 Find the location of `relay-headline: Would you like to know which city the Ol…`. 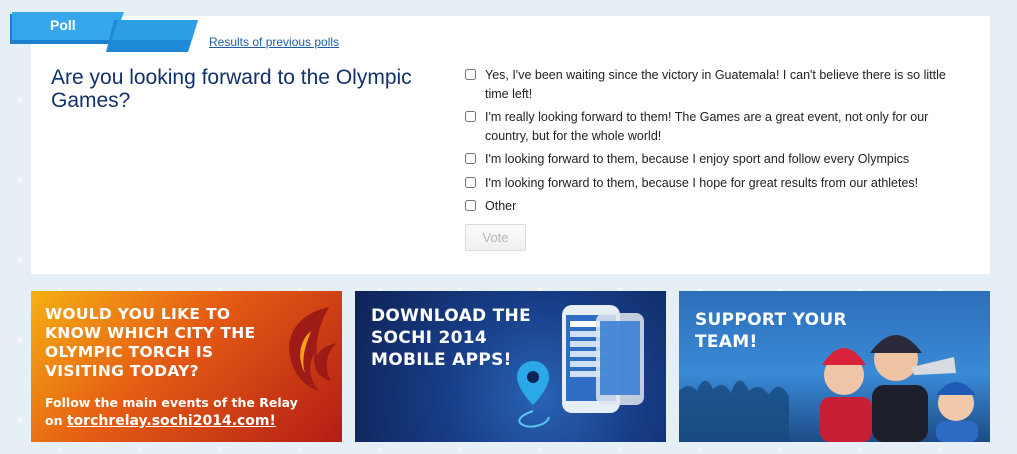

relay-headline: Would you like to know which city the Ol… is located at coordinates (150, 342).